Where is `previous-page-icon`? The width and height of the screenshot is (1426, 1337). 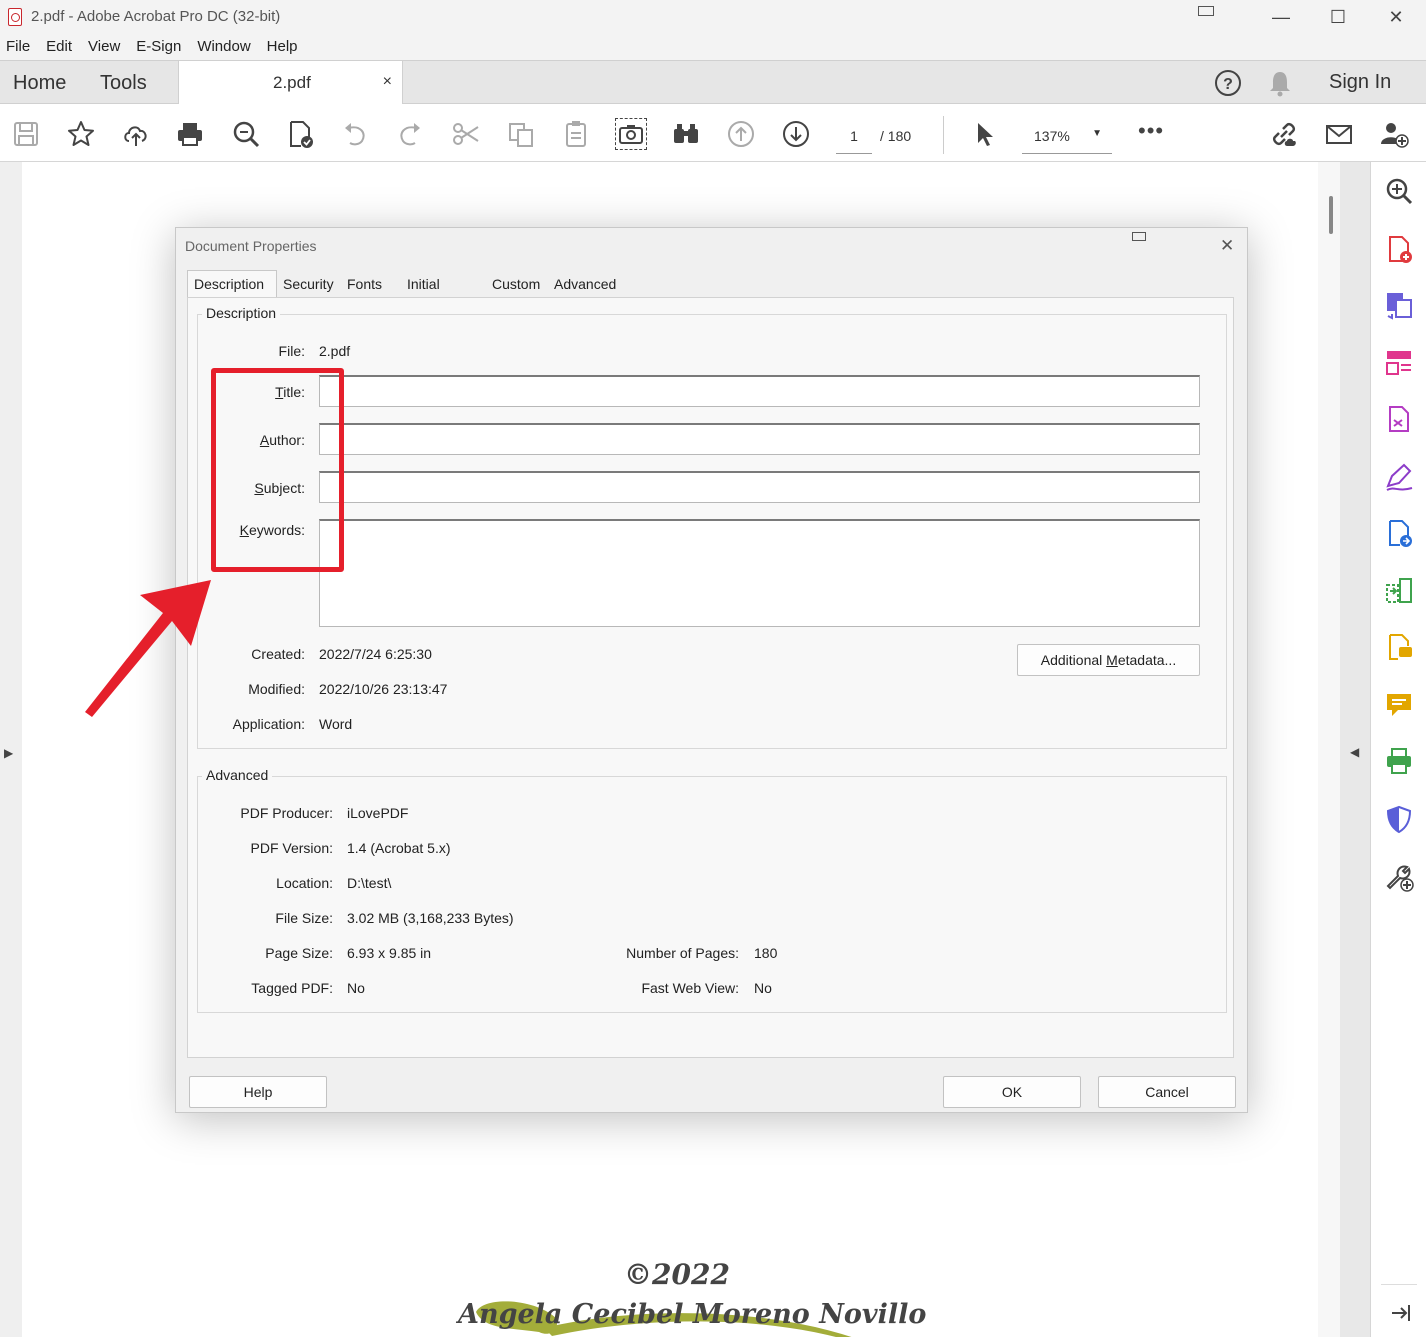 previous-page-icon is located at coordinates (741, 134).